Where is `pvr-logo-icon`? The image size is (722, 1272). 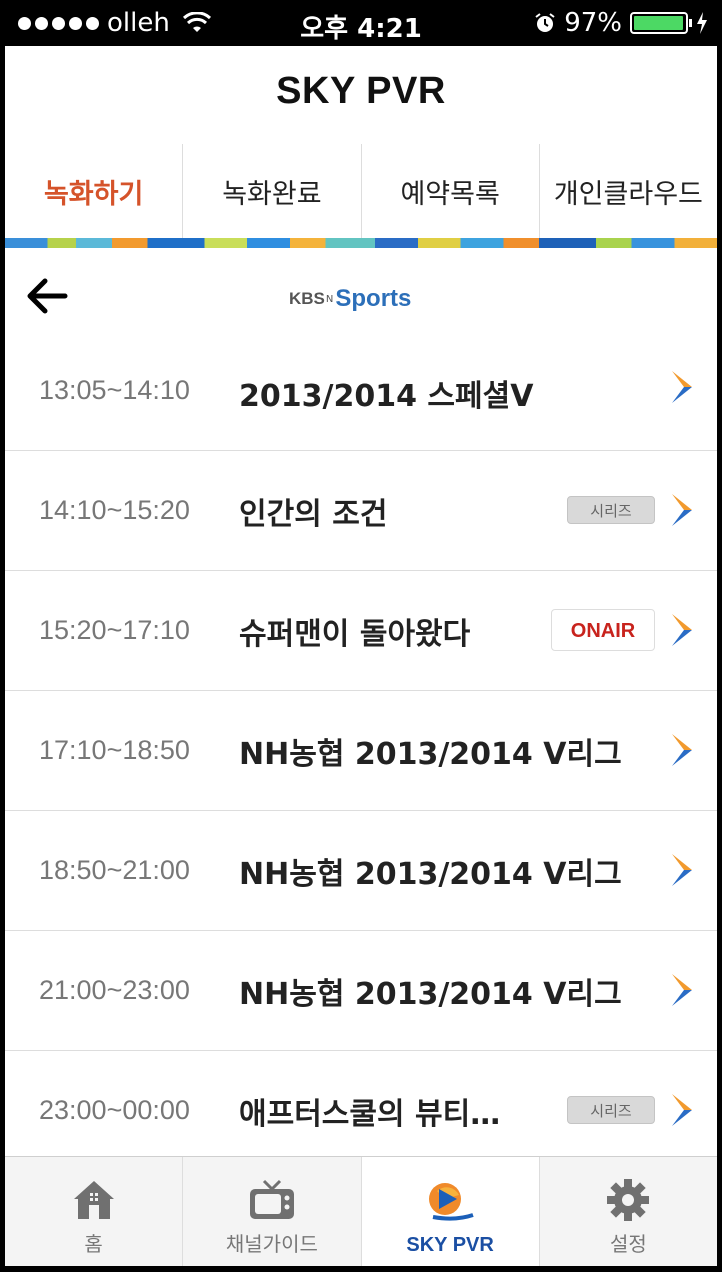 pvr-logo-icon is located at coordinates (451, 1202).